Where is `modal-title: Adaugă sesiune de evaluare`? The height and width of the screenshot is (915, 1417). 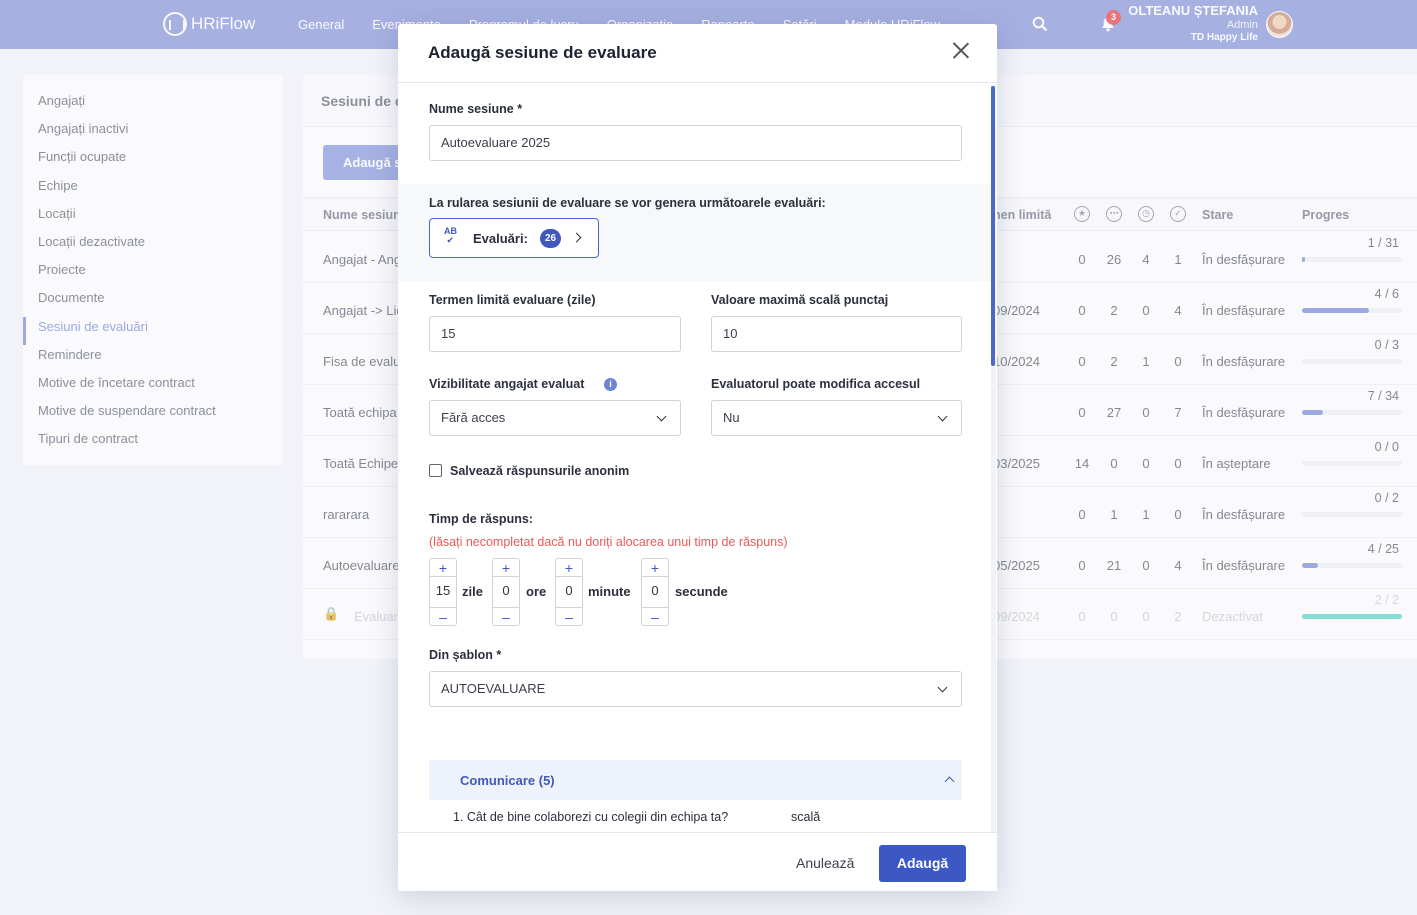
modal-title: Adaugă sesiune de evaluare is located at coordinates (542, 52).